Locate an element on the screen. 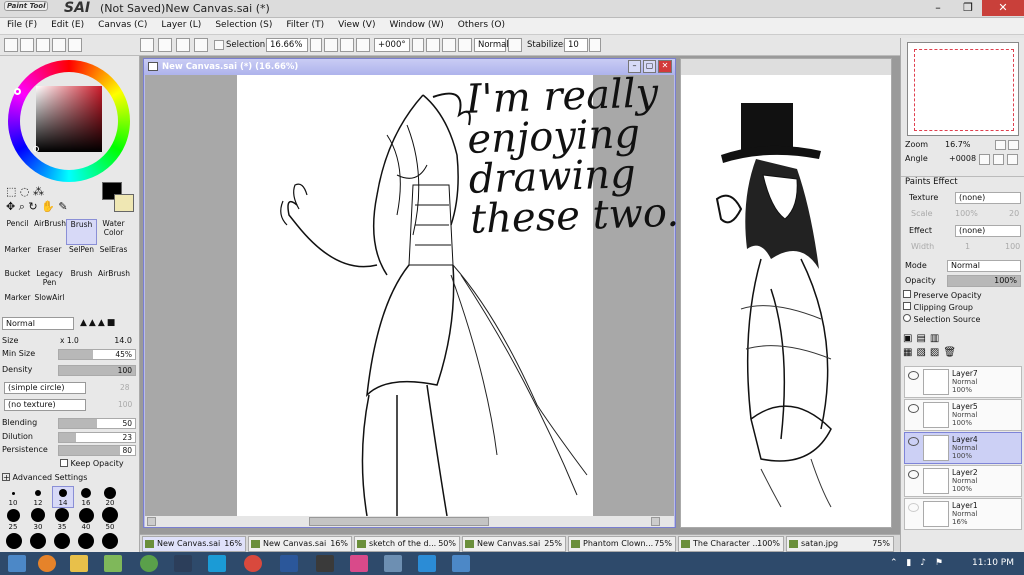  copy-layer-icon: ▦ is located at coordinates (909, 352).